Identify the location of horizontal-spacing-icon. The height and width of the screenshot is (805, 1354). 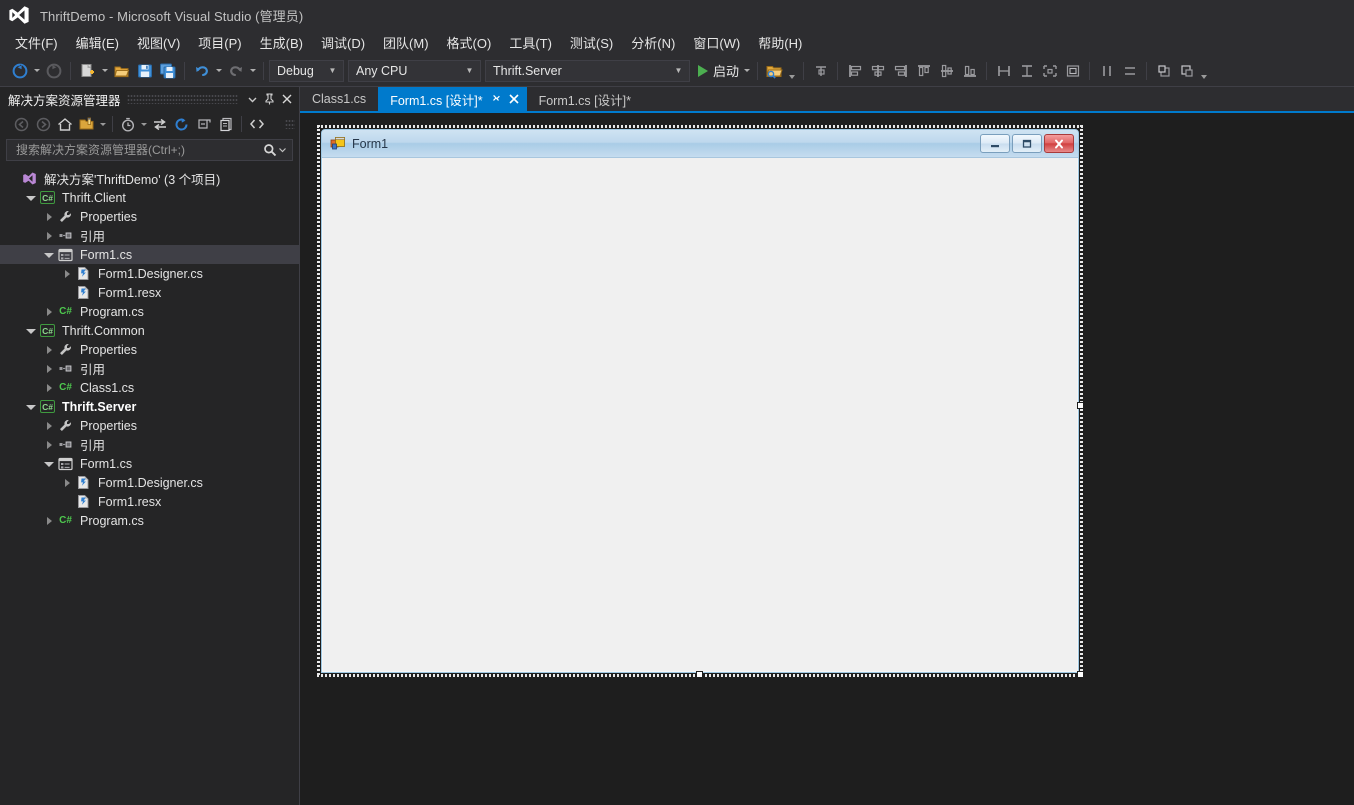
(1106, 70).